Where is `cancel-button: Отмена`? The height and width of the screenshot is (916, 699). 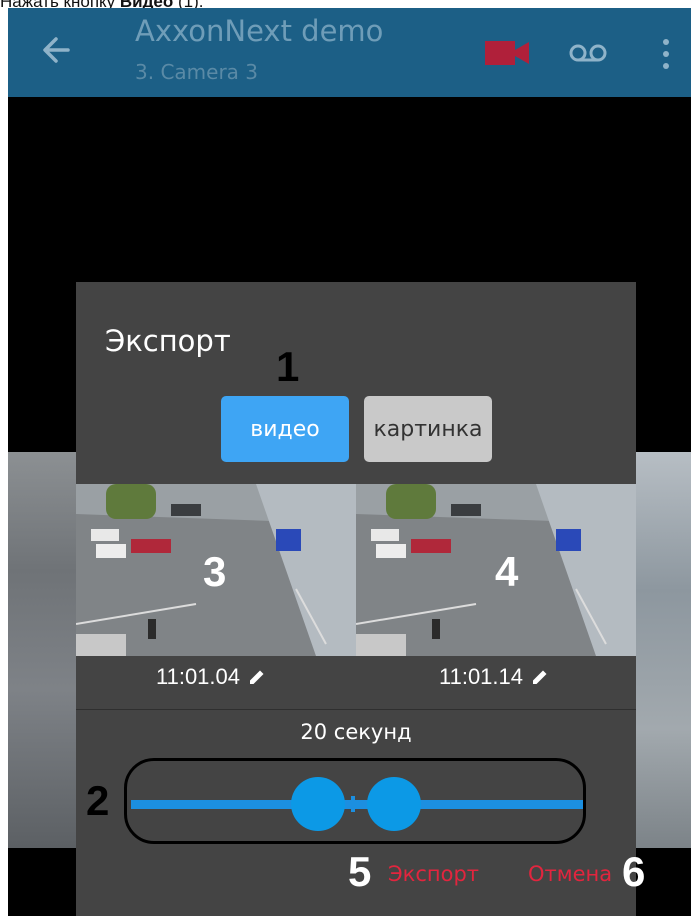
cancel-button: Отмена is located at coordinates (570, 874).